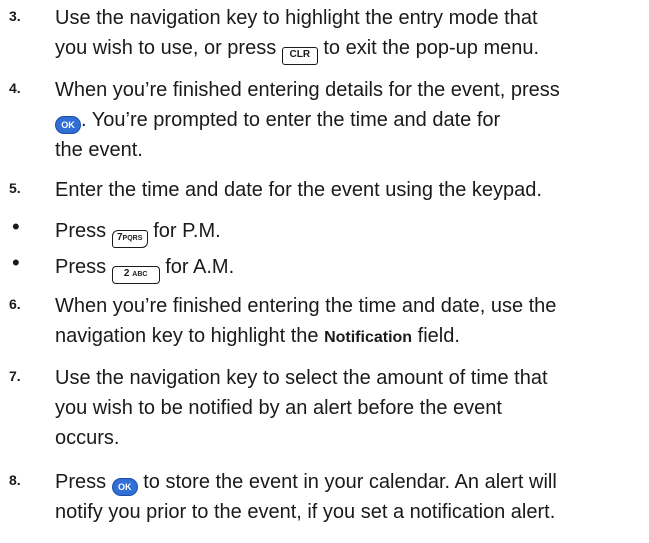  I want to click on bullet-text-line: Press 2 ABC for A.M., so click(144, 269).